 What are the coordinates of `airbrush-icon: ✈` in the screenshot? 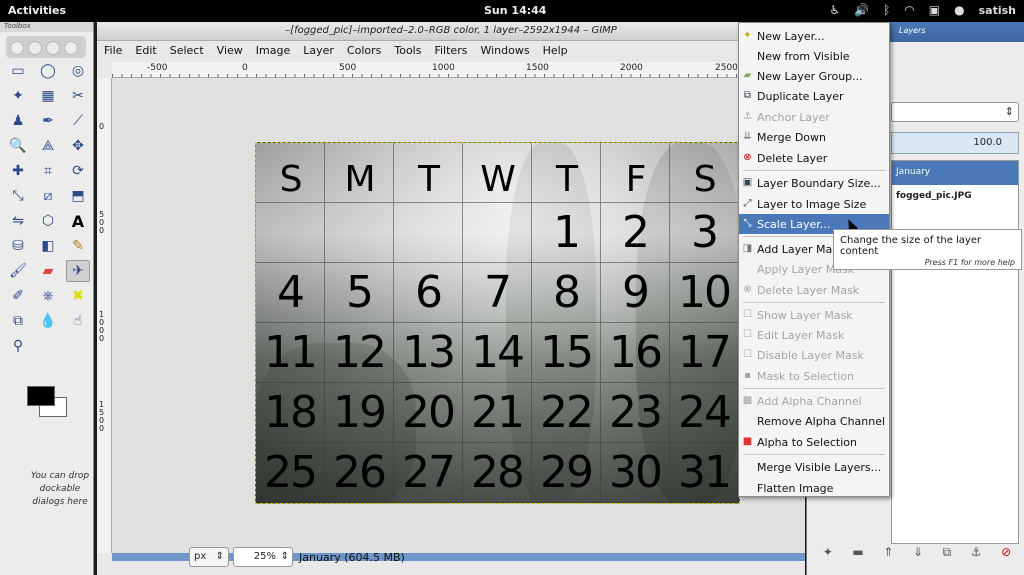 It's located at (78, 271).